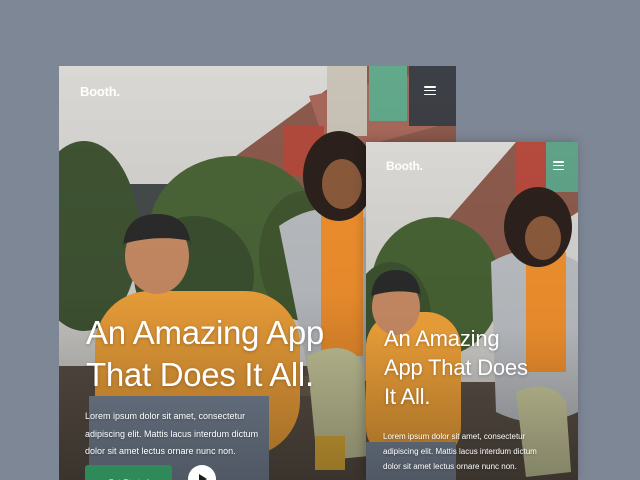 The image size is (640, 480). What do you see at coordinates (456, 367) in the screenshot?
I see `hero-headline-mobile: An Amazing App That Does It All.` at bounding box center [456, 367].